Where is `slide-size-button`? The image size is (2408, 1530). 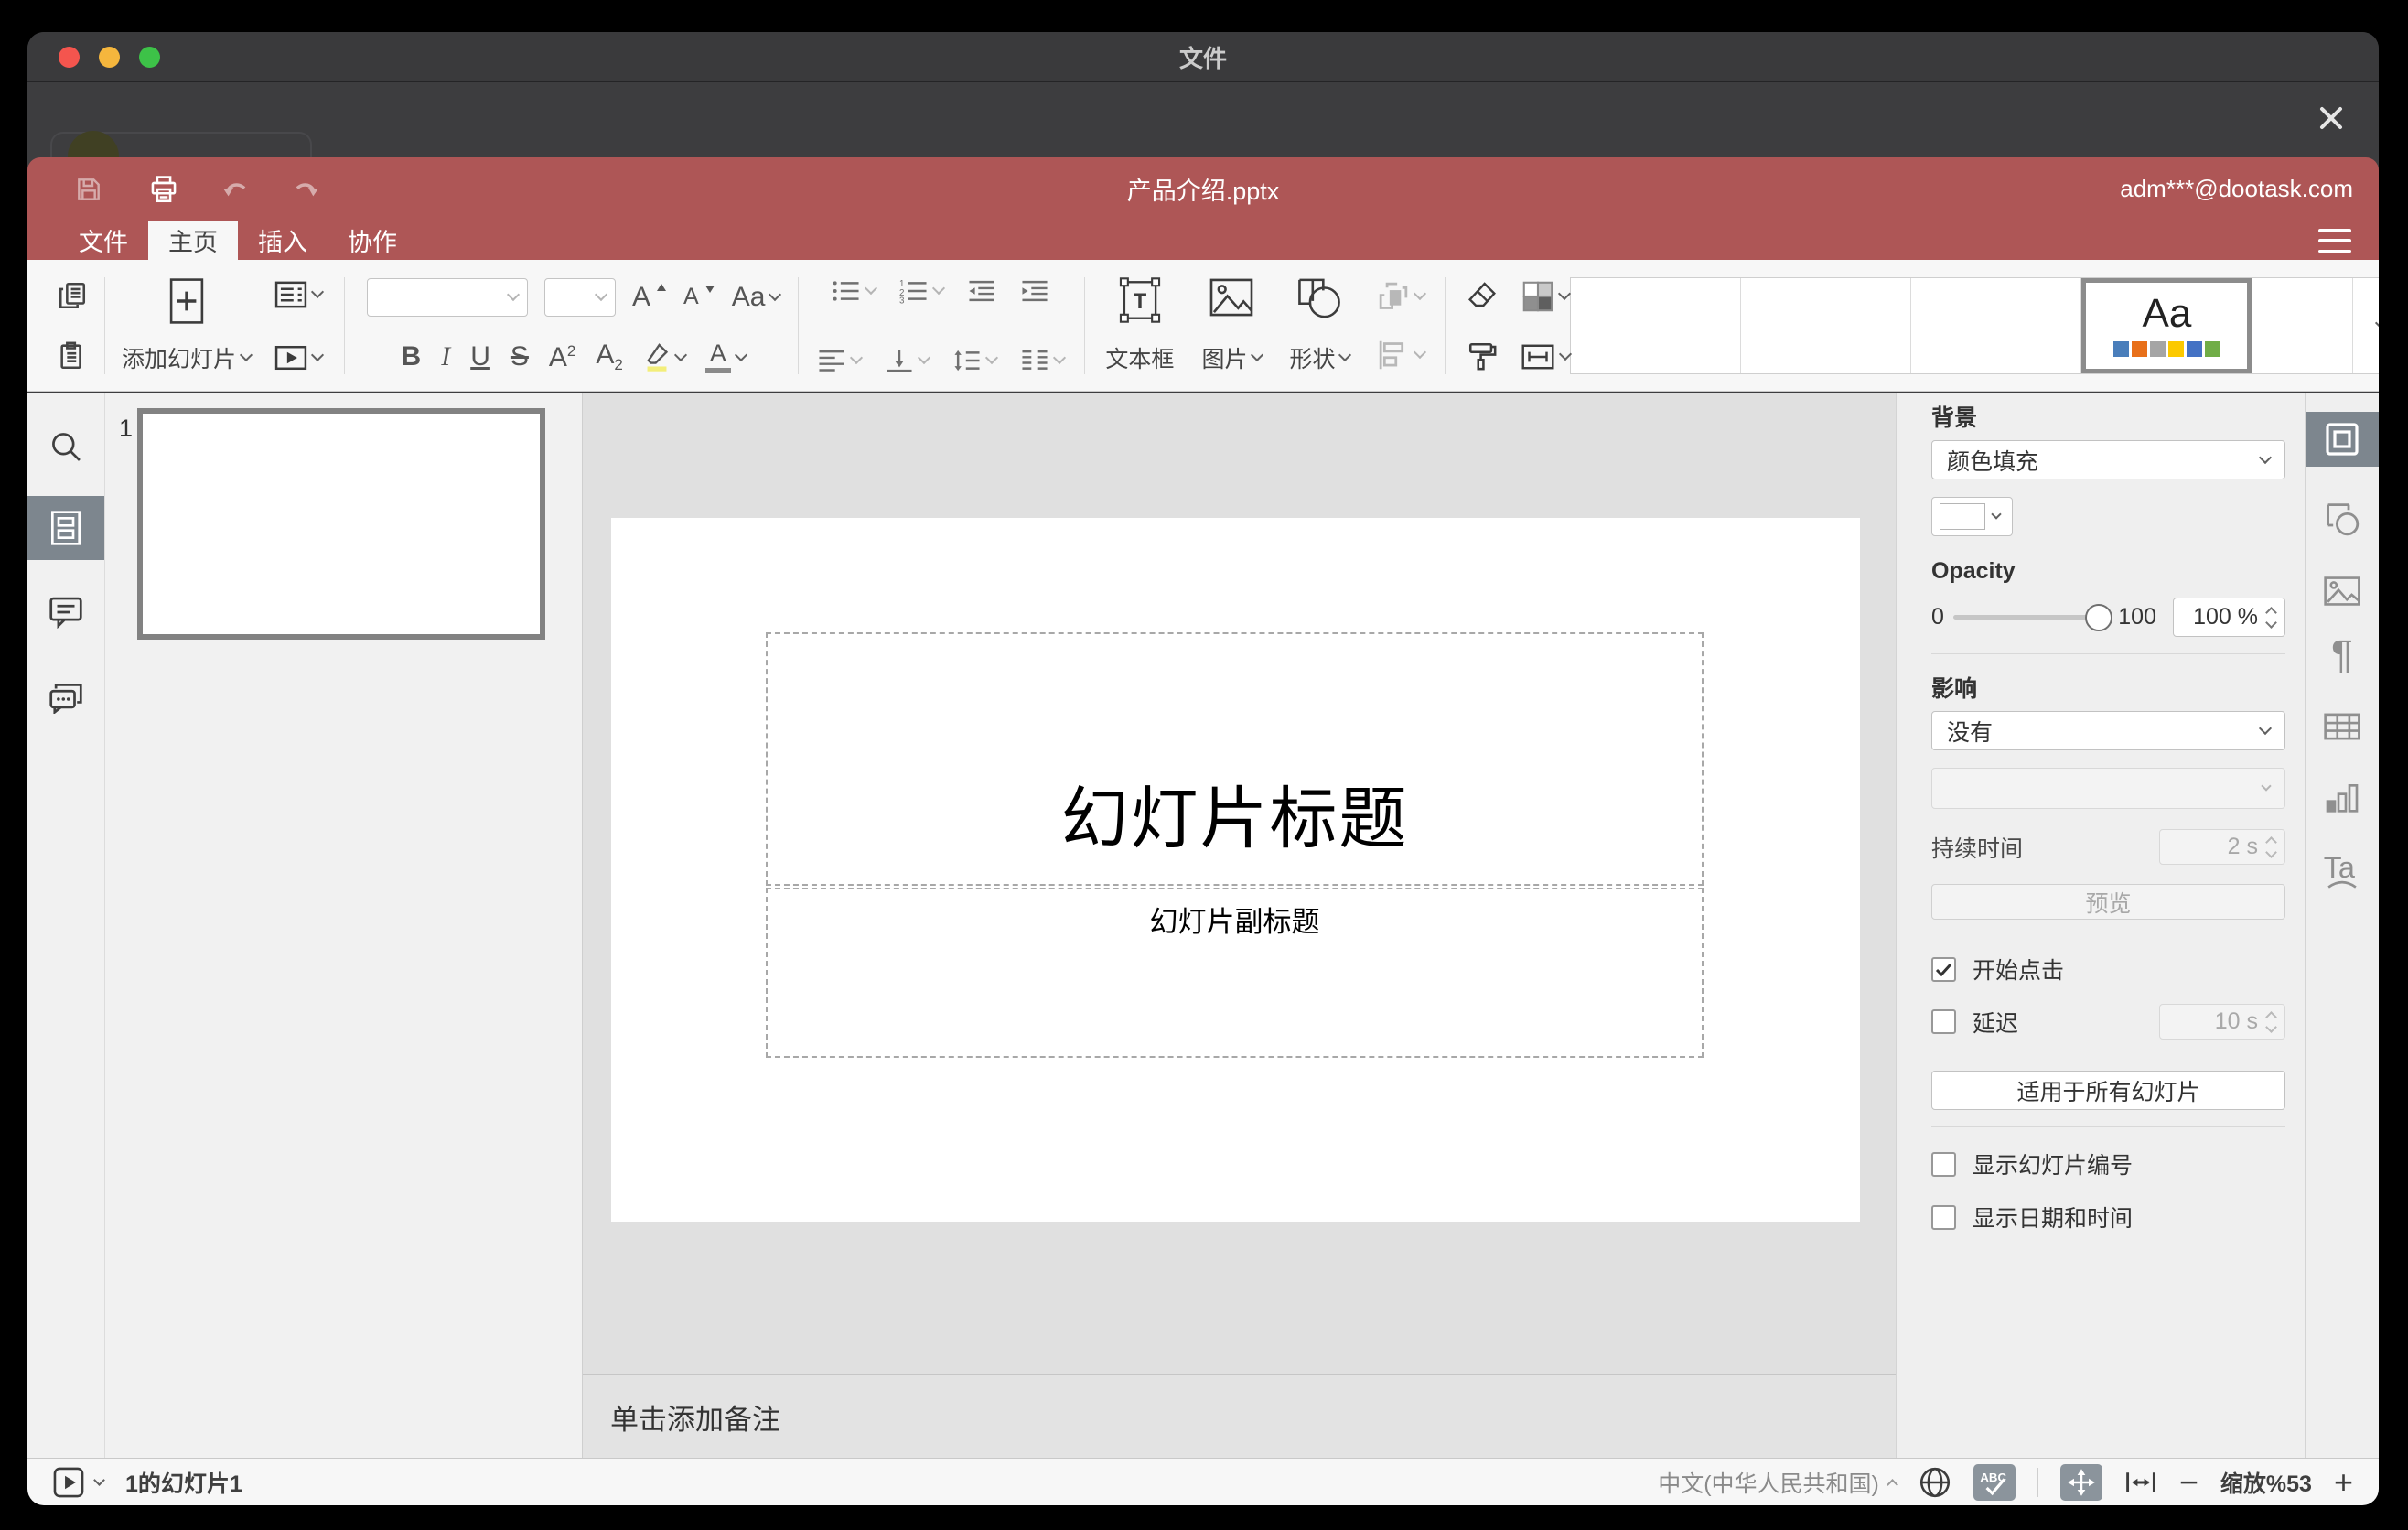
slide-size-button is located at coordinates (1547, 357).